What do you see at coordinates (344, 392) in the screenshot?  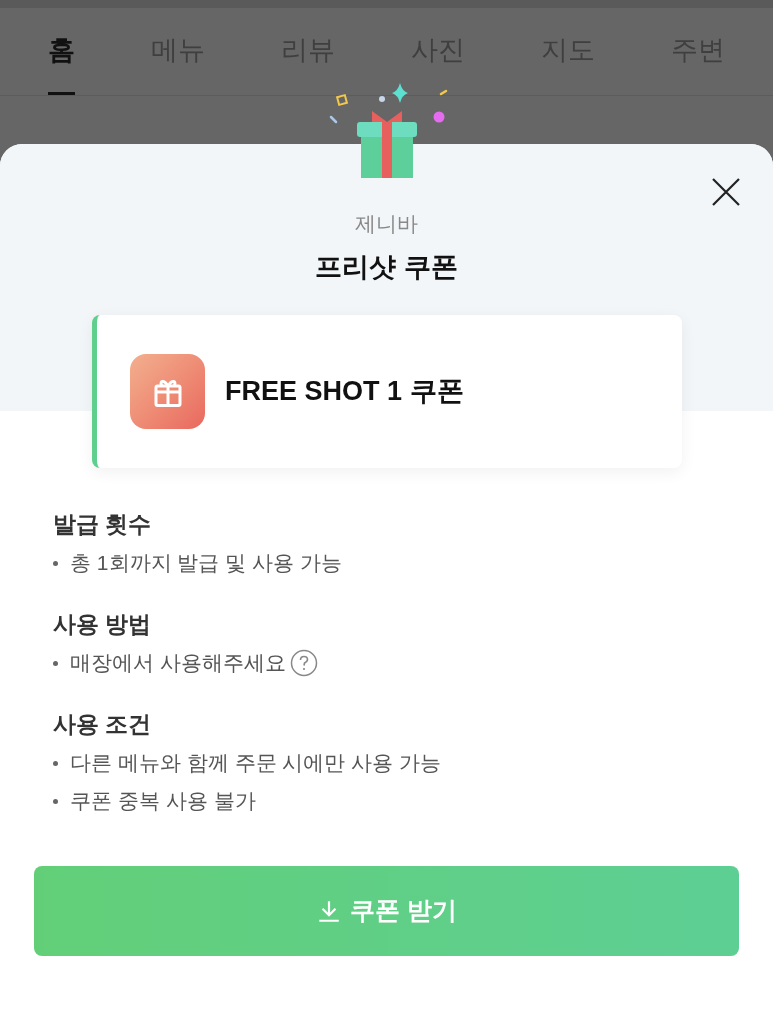 I see `coupon-name: FREE SHOT 1 쿠폰` at bounding box center [344, 392].